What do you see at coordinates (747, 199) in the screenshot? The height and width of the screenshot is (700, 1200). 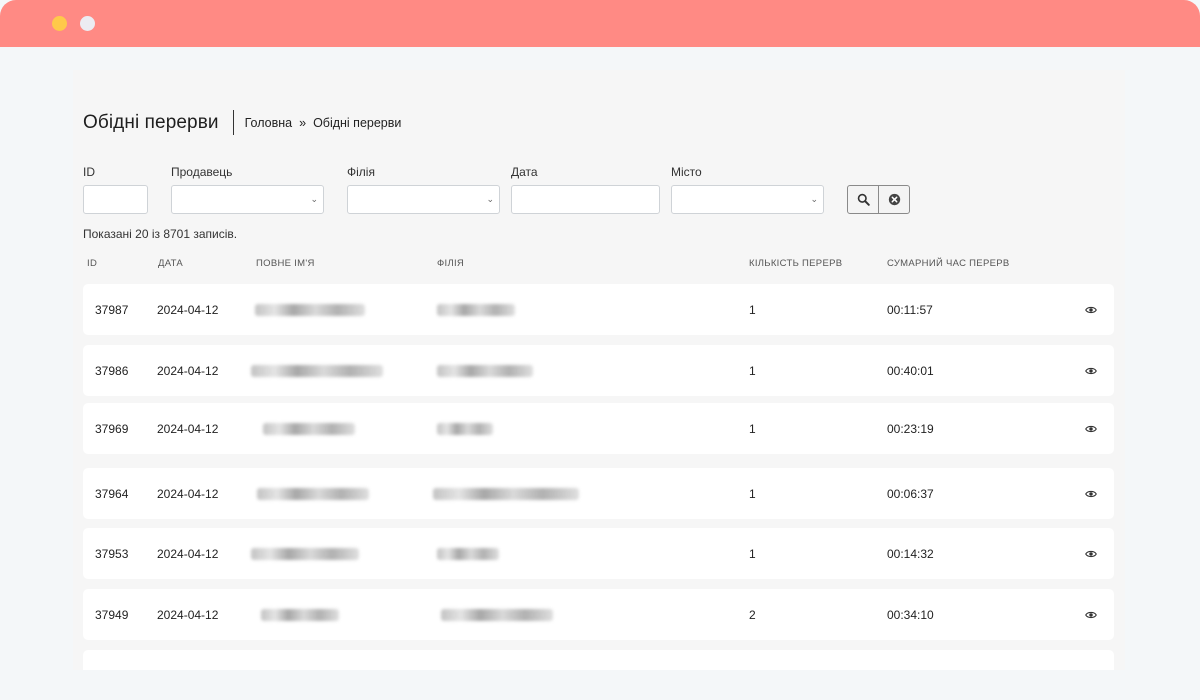 I see `city-filter-select: ⌄` at bounding box center [747, 199].